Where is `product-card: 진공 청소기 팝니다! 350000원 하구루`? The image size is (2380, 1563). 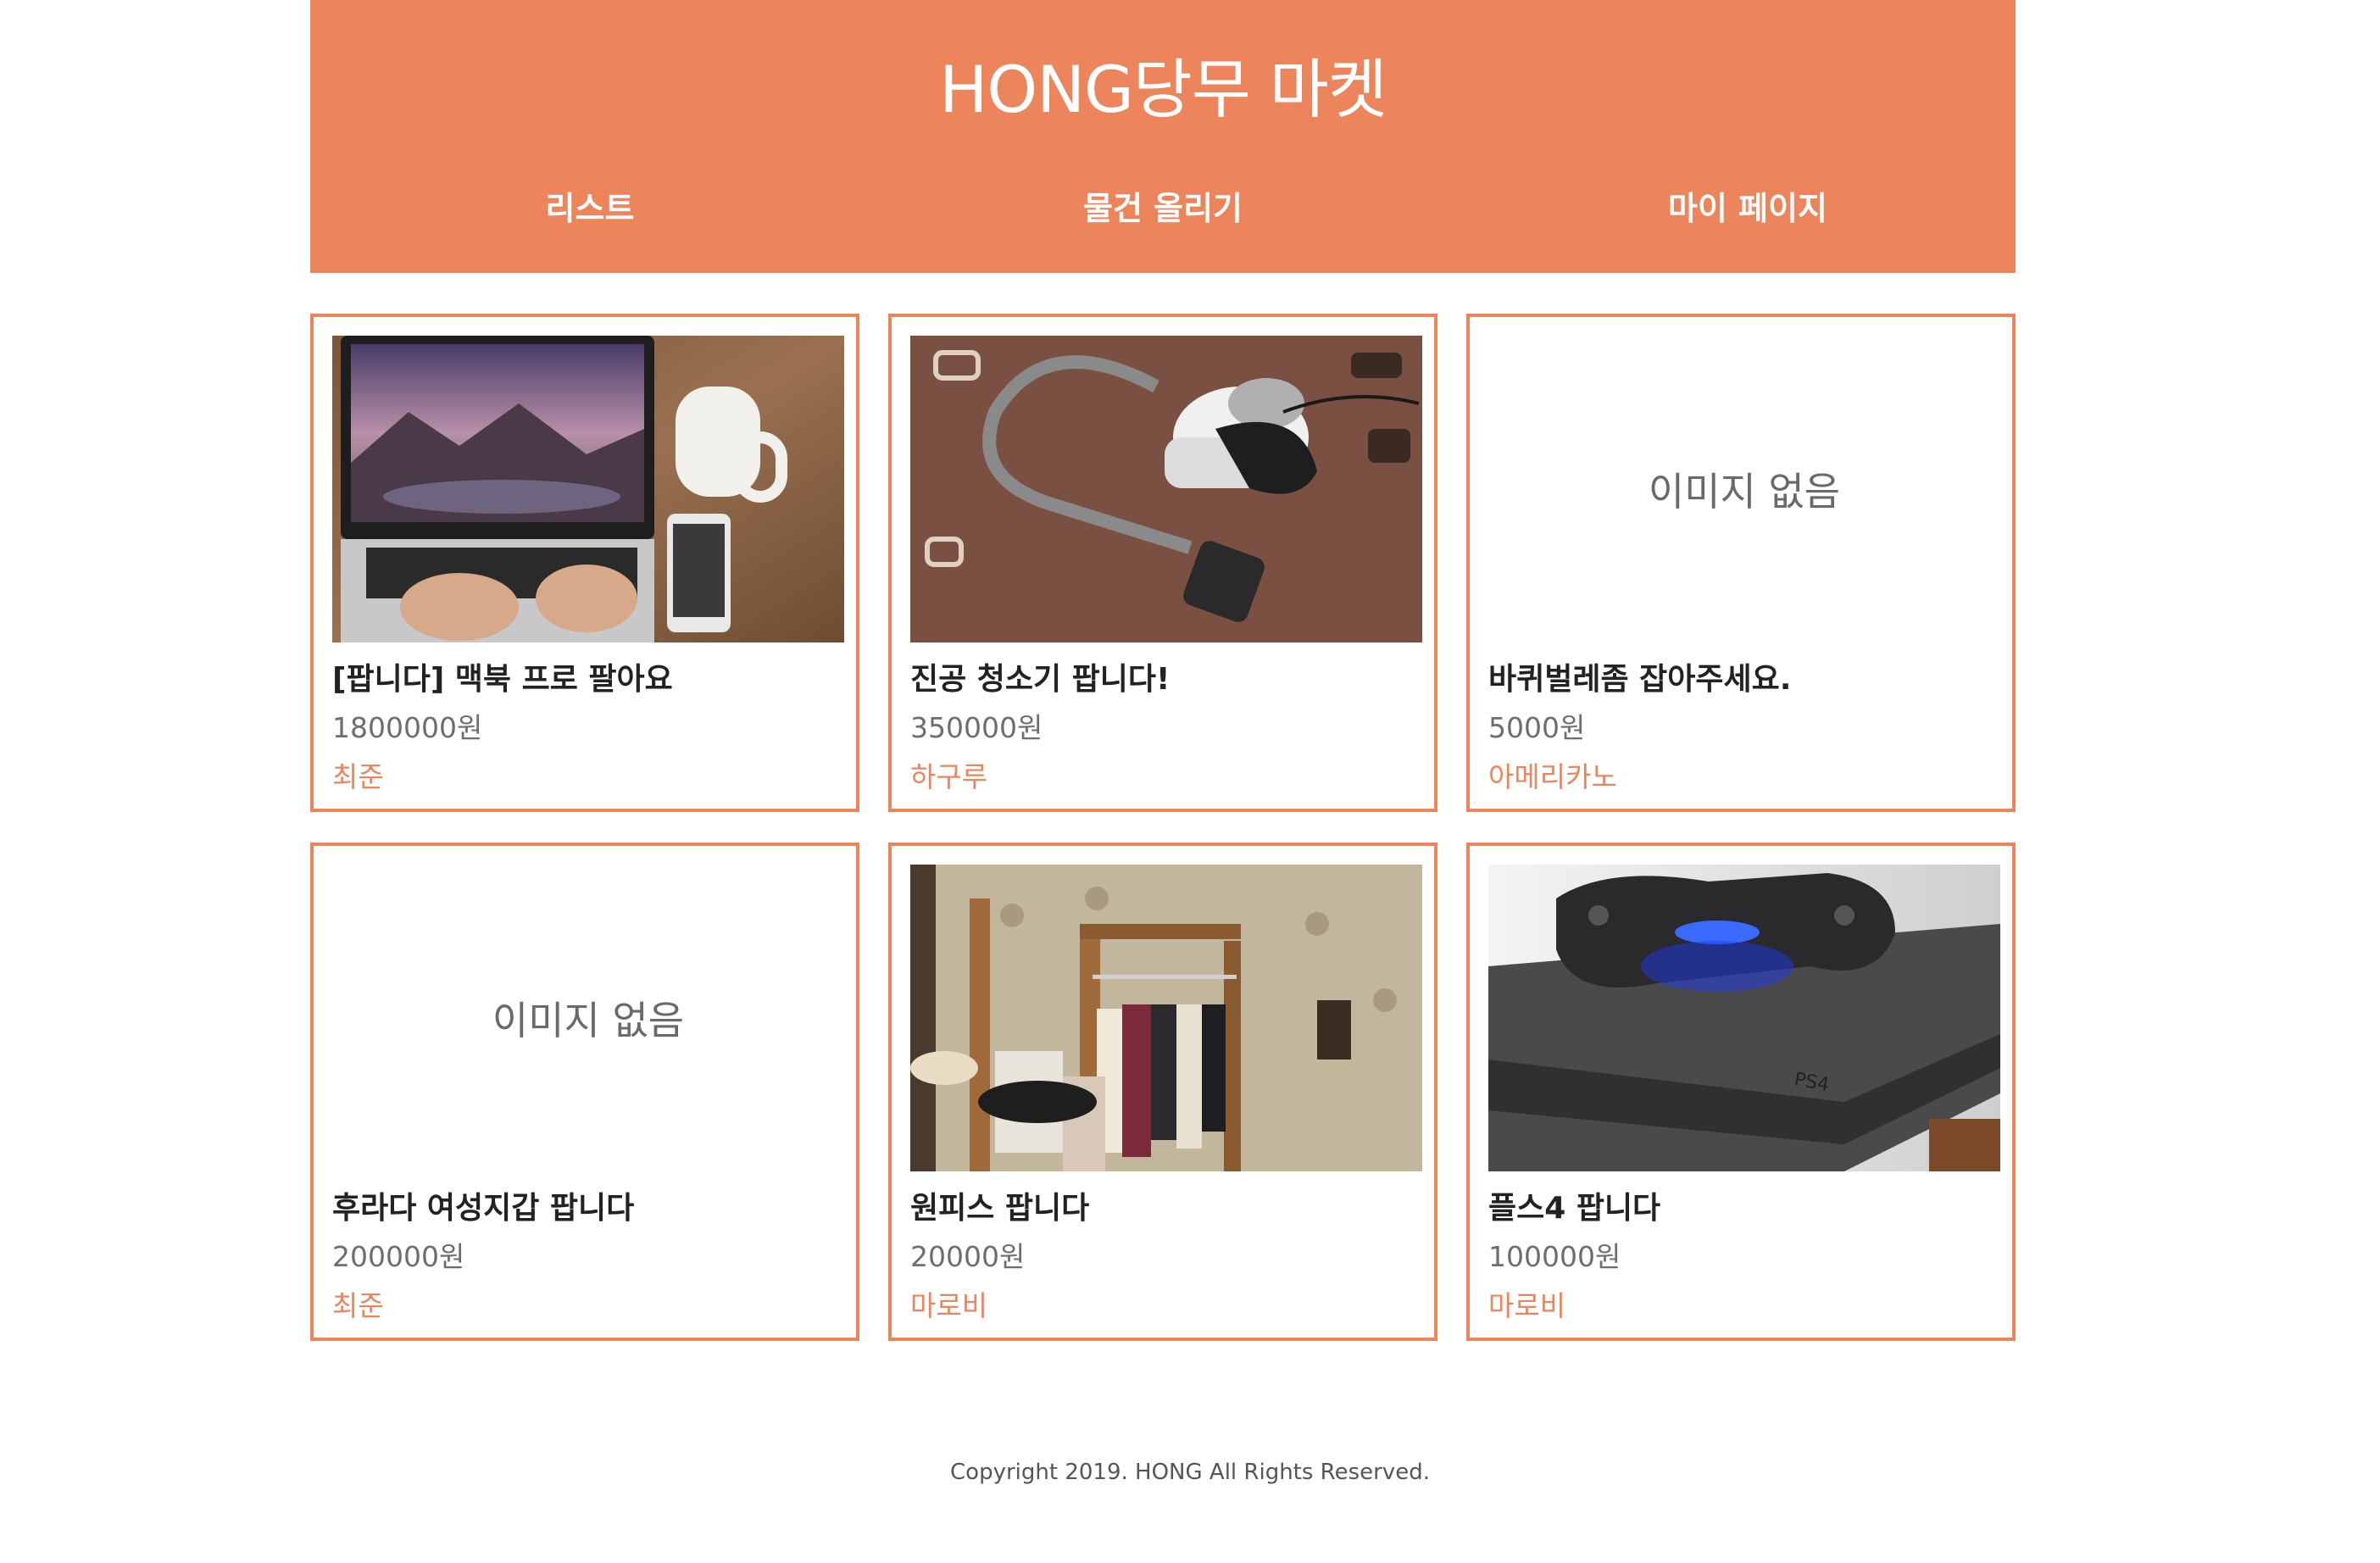 product-card: 진공 청소기 팝니다! 350000원 하구루 is located at coordinates (1162, 563).